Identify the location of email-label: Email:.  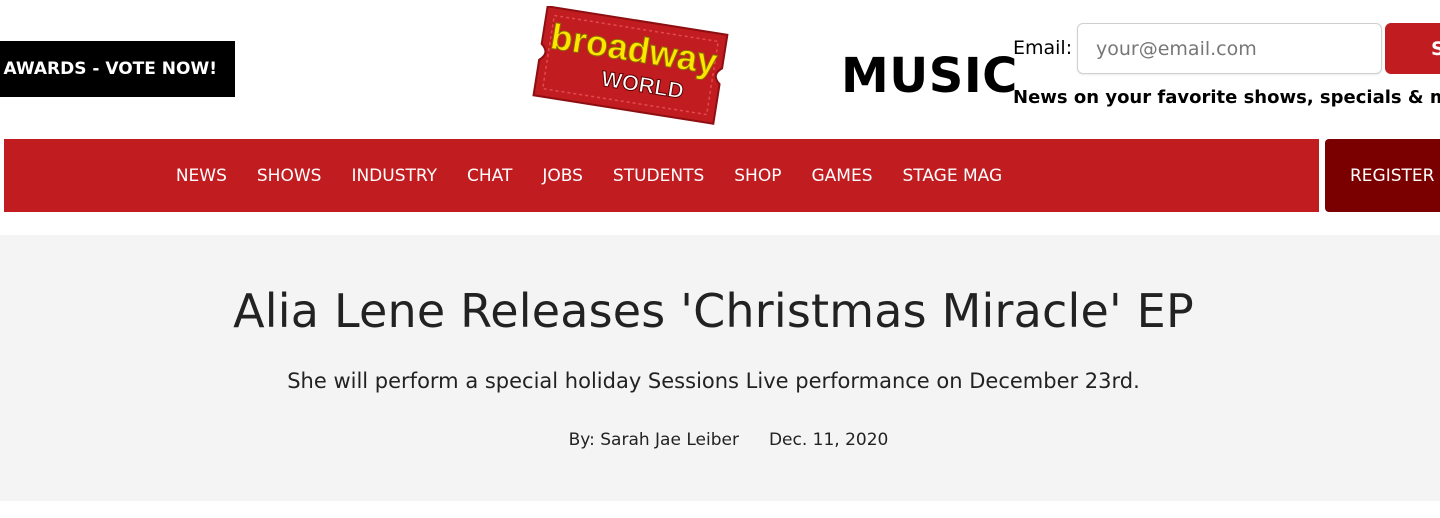
(1043, 48).